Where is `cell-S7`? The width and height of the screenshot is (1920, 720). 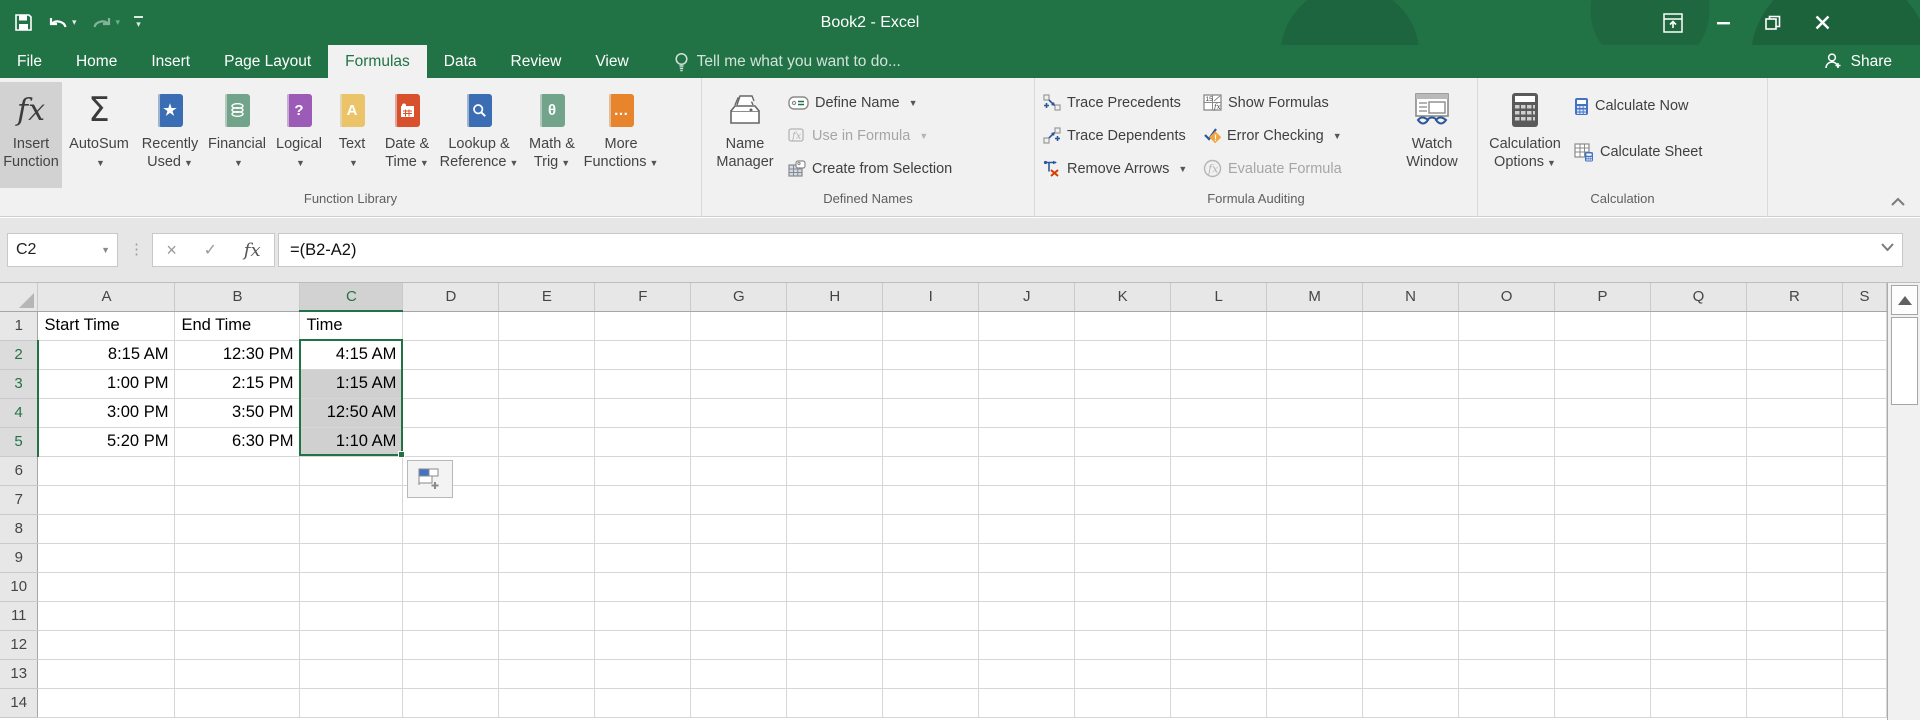 cell-S7 is located at coordinates (1864, 500).